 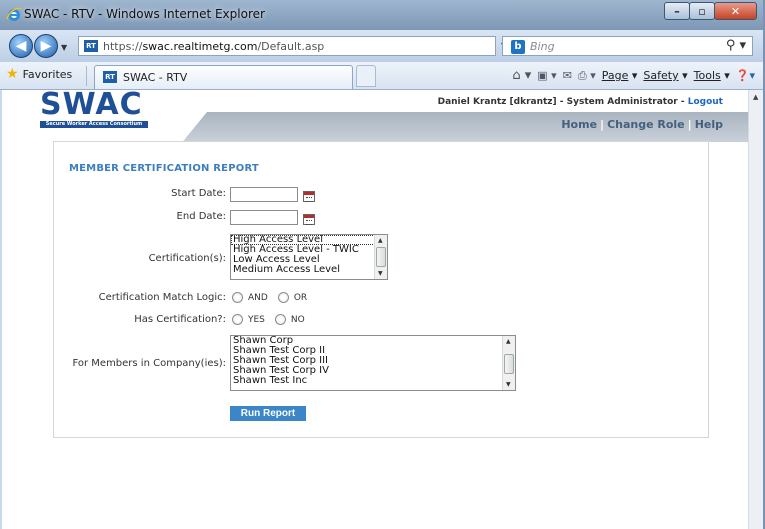 I want to click on search-input: b Bing ⚲ ▾, so click(x=627, y=46).